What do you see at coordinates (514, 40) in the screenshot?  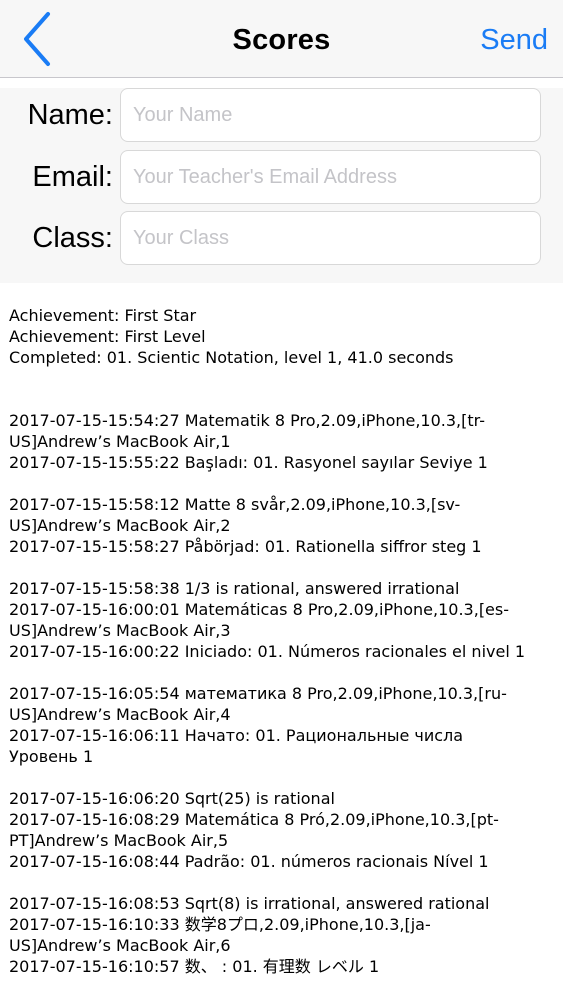 I see `send-button: Send` at bounding box center [514, 40].